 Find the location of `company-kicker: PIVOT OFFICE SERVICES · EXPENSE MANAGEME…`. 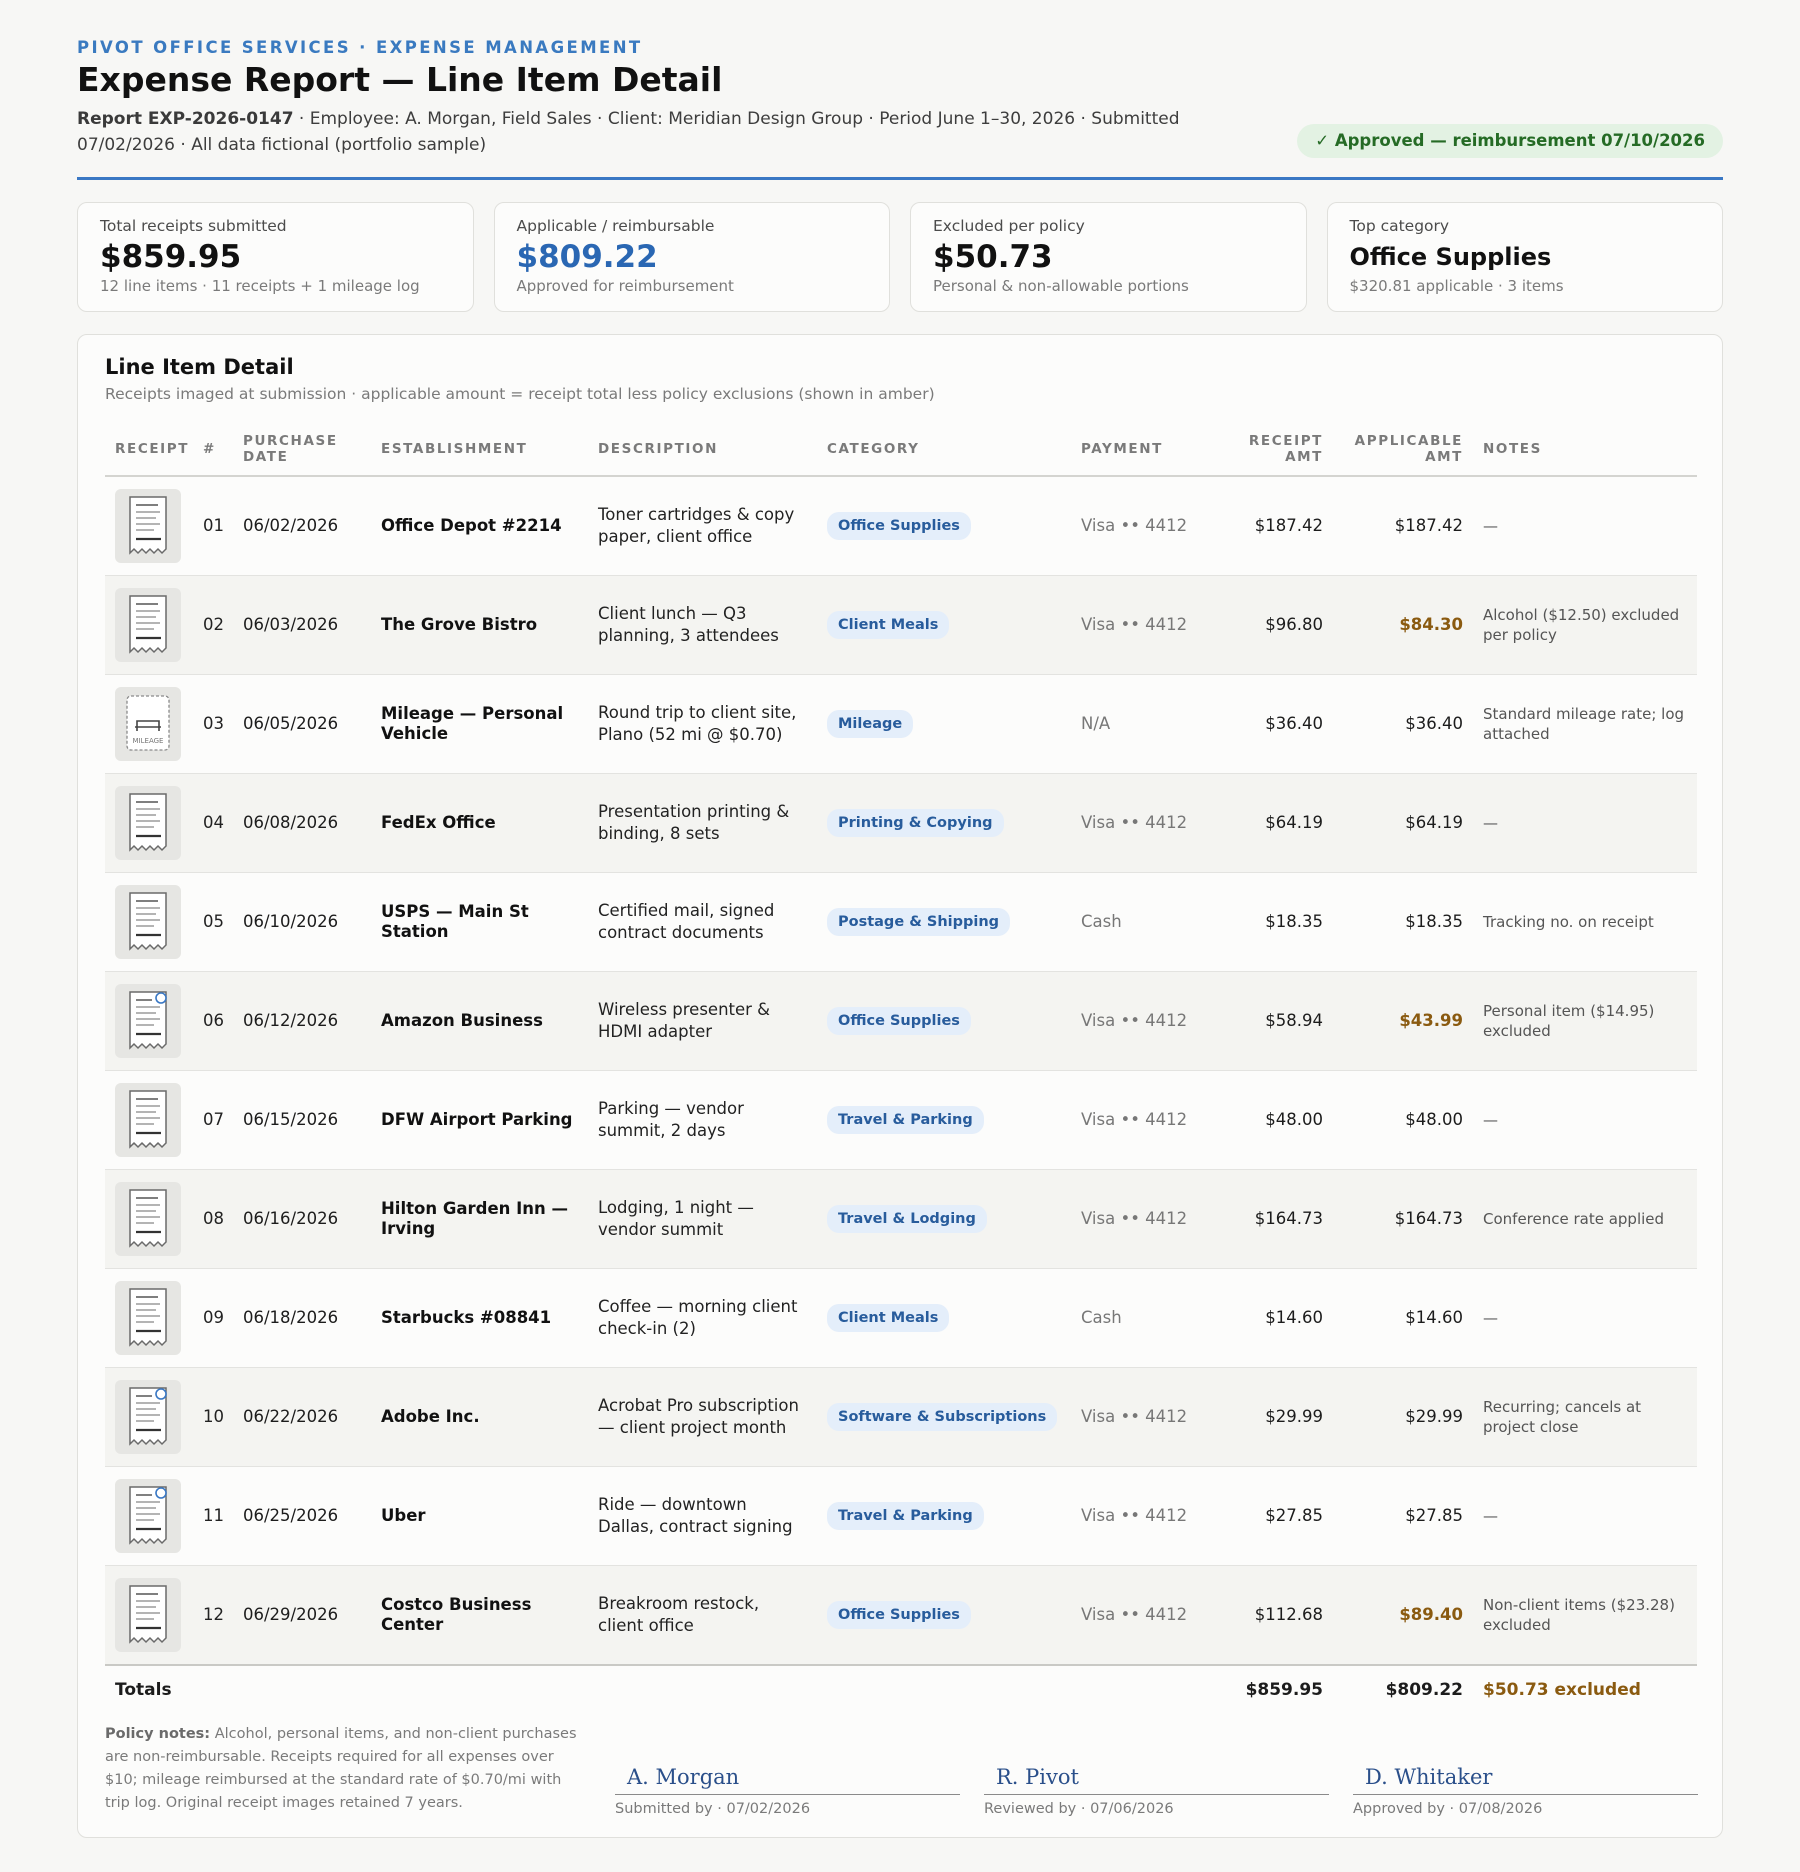

company-kicker: PIVOT OFFICE SERVICES · EXPENSE MANAGEME… is located at coordinates (360, 47).